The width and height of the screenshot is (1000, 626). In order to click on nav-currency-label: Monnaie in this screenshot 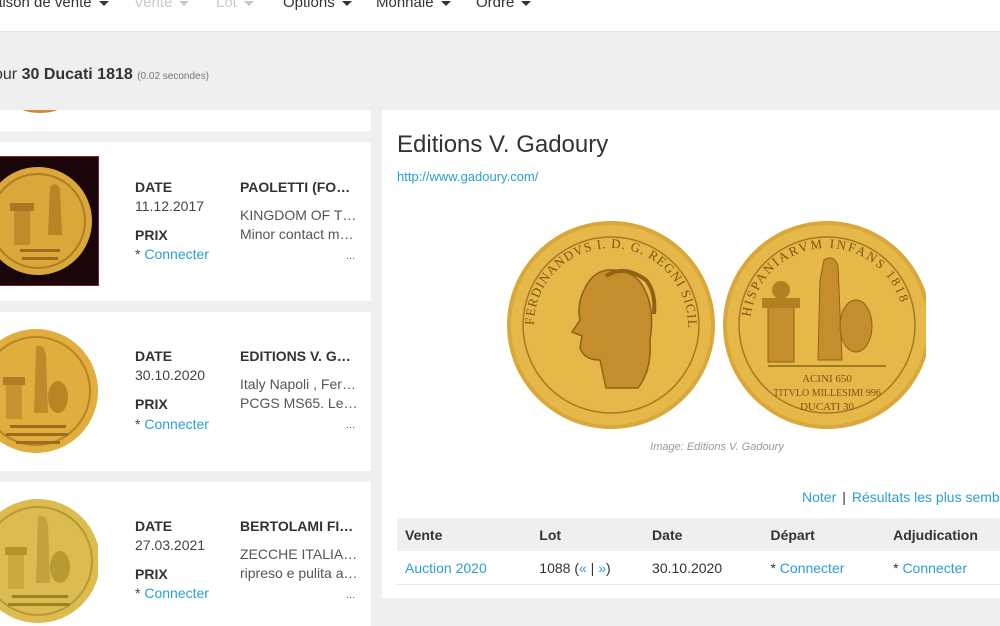, I will do `click(405, 5)`.